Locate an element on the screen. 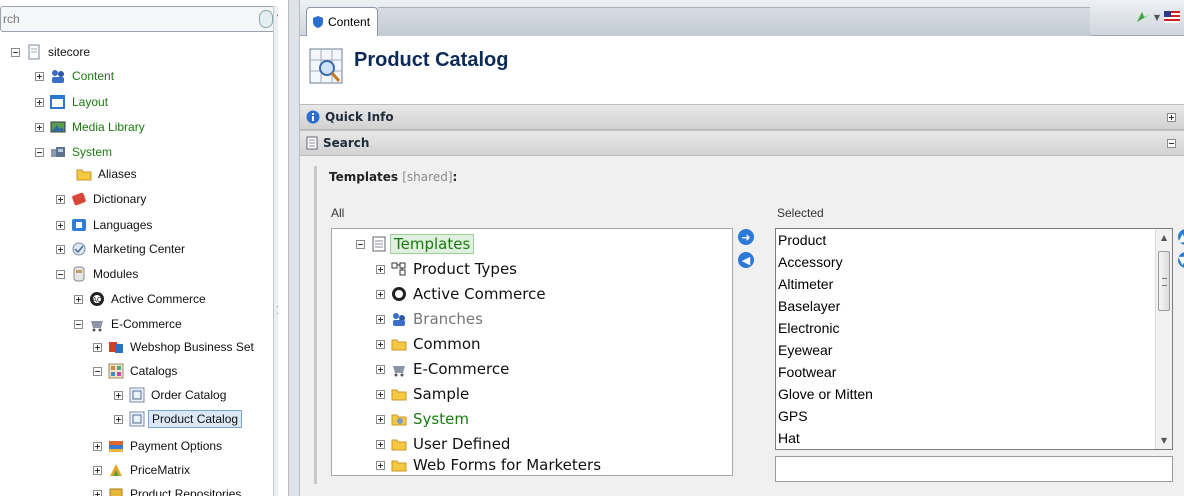 This screenshot has width=1184, height=496. page-title: Product Catalog is located at coordinates (431, 60).